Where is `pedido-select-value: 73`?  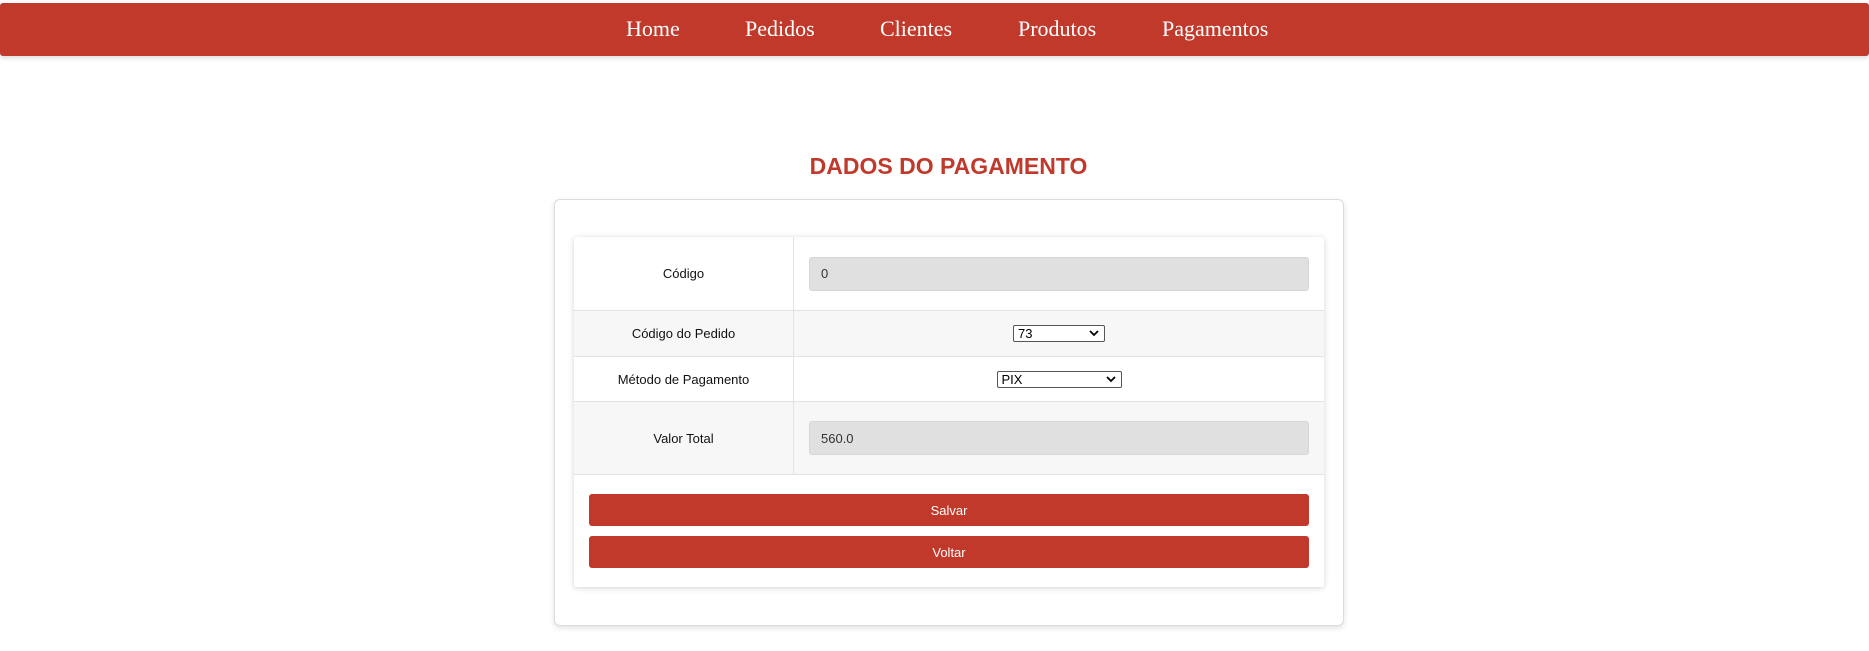 pedido-select-value: 73 is located at coordinates (1025, 333).